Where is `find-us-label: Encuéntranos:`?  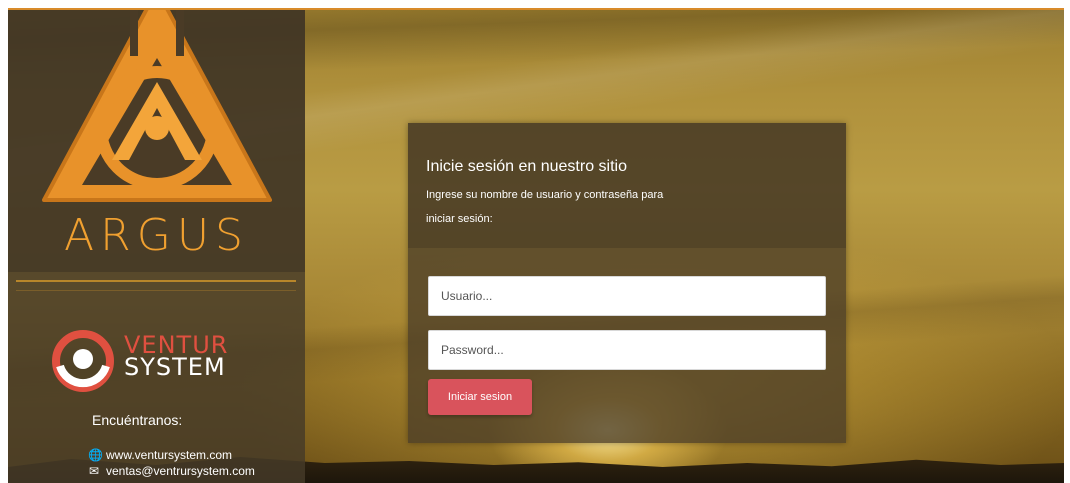 find-us-label: Encuéntranos: is located at coordinates (137, 420).